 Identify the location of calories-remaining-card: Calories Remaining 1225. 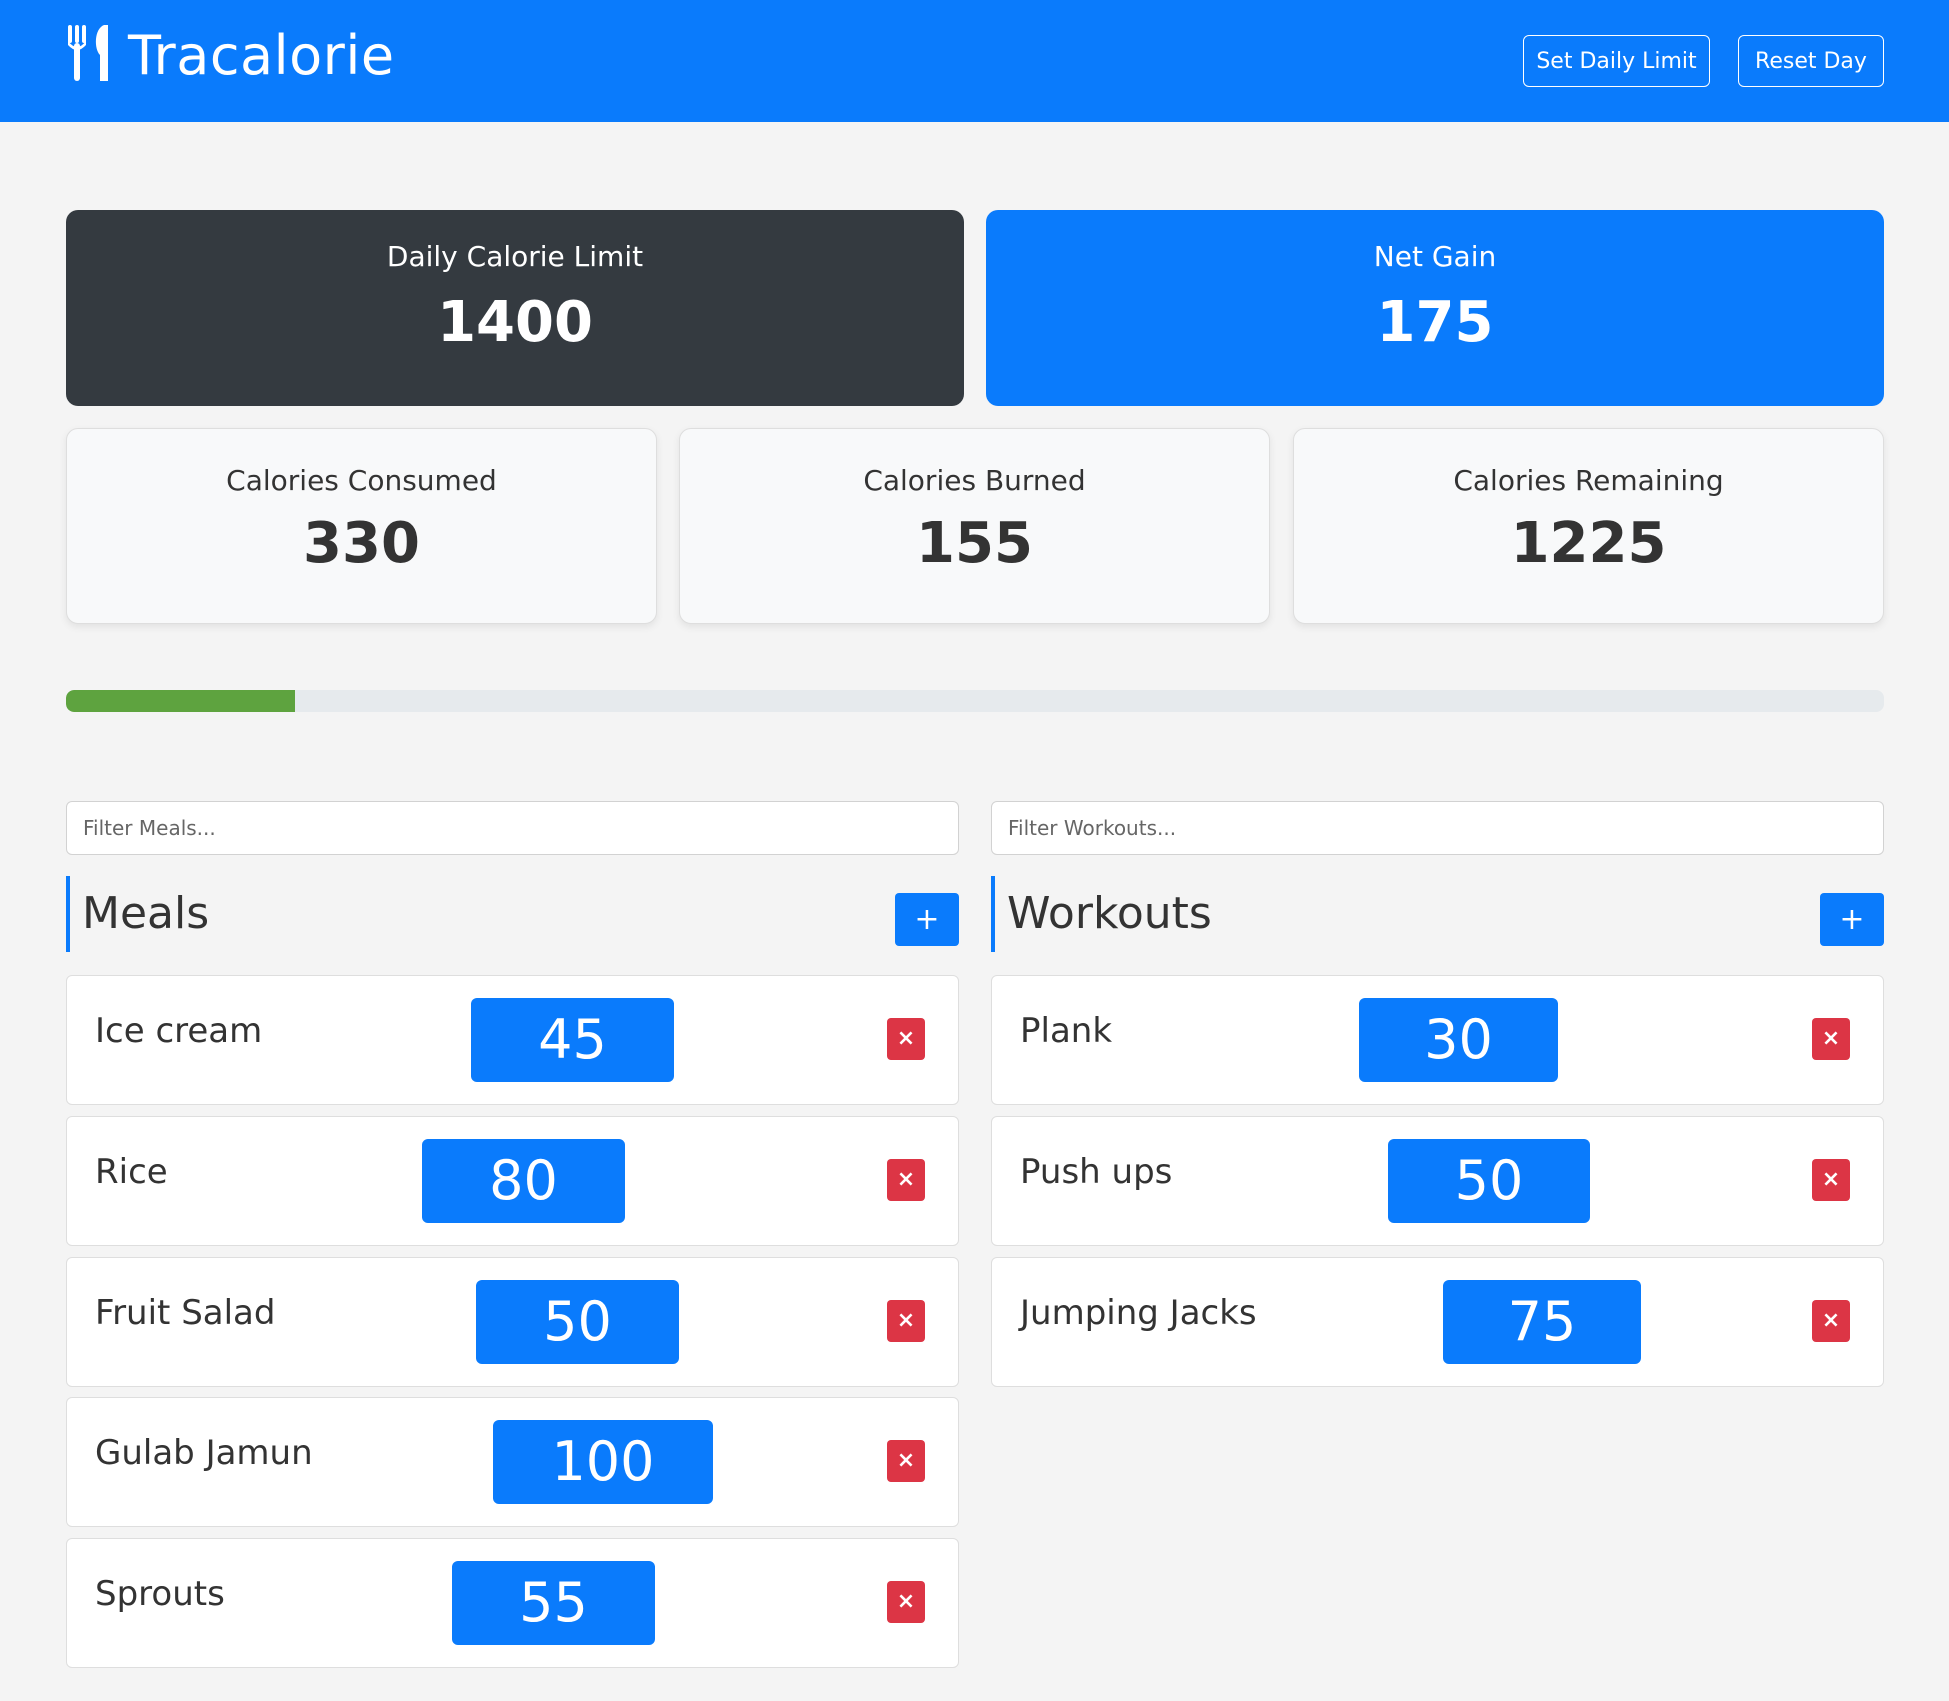
(1588, 526).